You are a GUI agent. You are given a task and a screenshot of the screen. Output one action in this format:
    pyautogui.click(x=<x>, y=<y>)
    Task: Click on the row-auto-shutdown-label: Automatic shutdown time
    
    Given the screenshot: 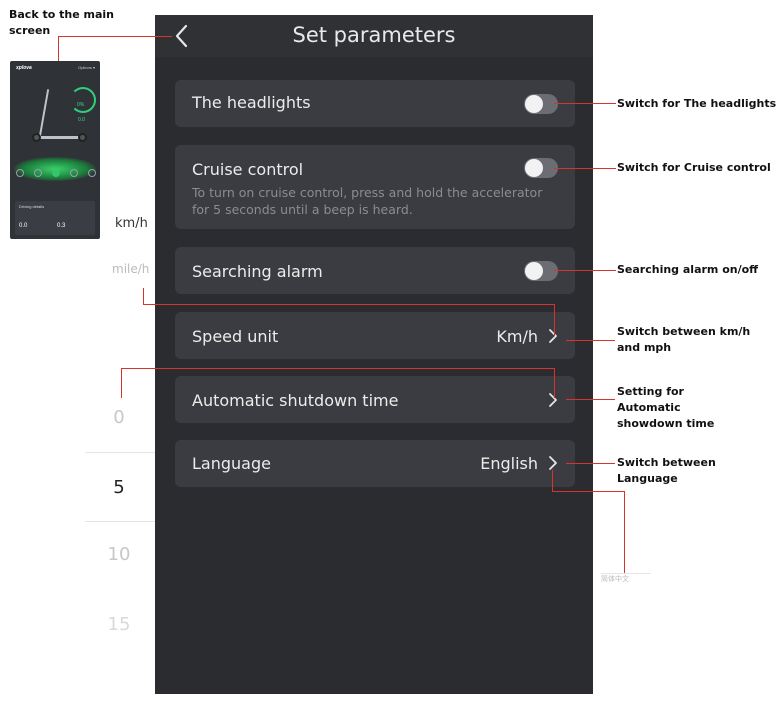 What is the action you would take?
    pyautogui.click(x=295, y=400)
    